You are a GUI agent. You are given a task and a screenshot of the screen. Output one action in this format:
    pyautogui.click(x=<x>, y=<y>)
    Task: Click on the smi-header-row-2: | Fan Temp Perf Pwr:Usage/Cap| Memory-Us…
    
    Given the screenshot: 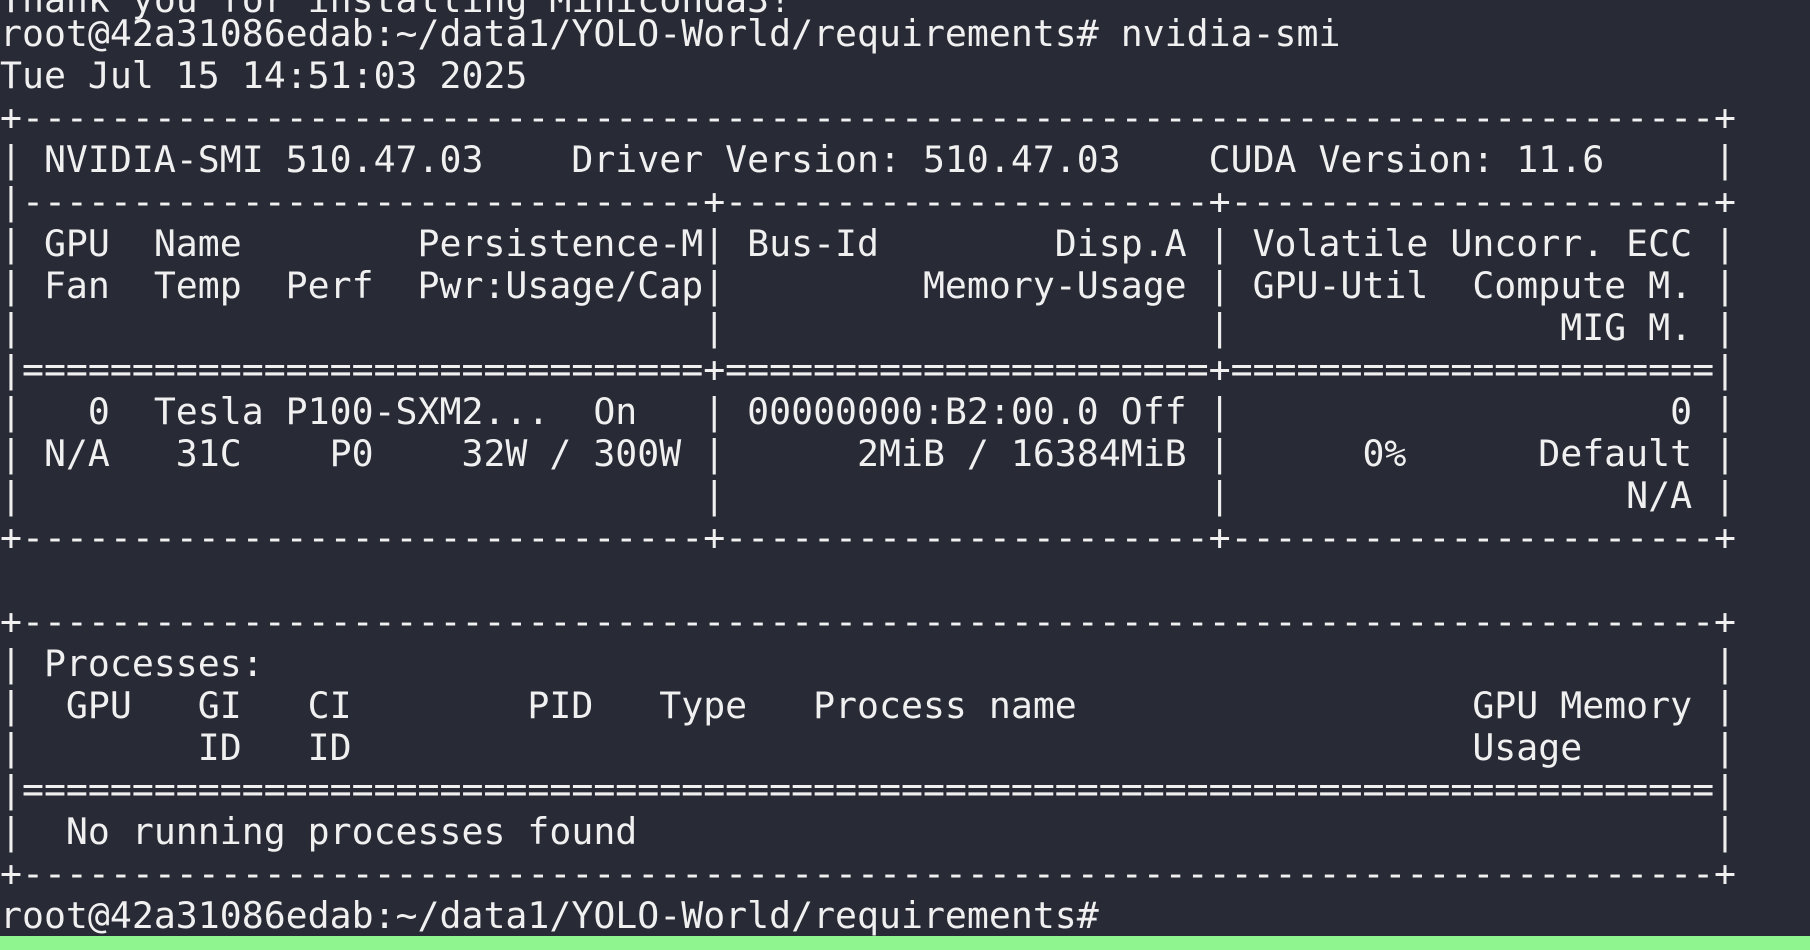 What is the action you would take?
    pyautogui.click(x=868, y=285)
    